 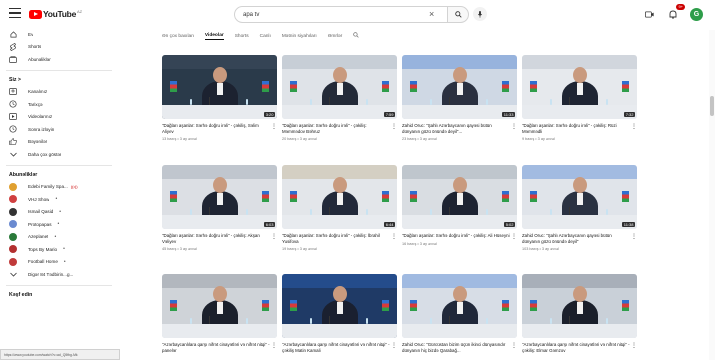 What do you see at coordinates (335, 36) in the screenshot?
I see `tab-community: Əmrlər` at bounding box center [335, 36].